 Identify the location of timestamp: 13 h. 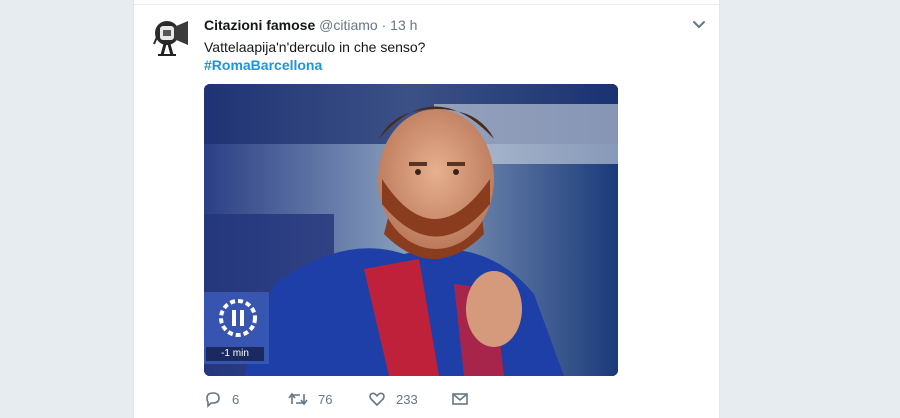
(403, 25).